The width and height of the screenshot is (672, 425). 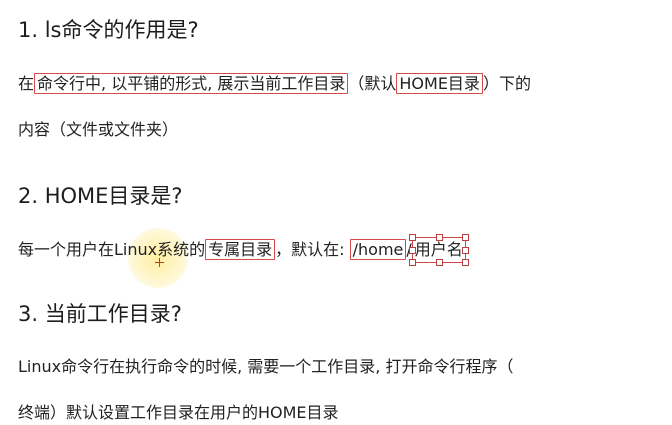 I want to click on text-prefix: 在, so click(x=26, y=83).